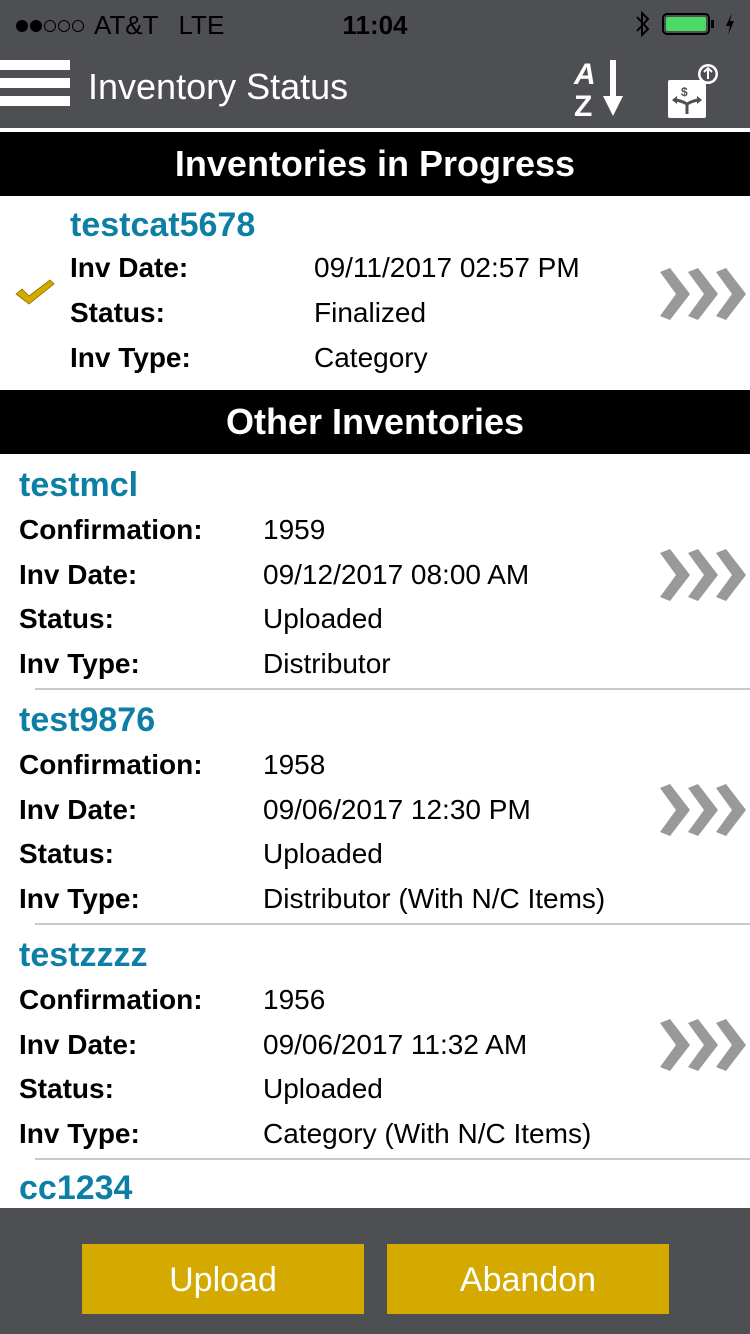 The image size is (750, 1334). Describe the element at coordinates (730, 24) in the screenshot. I see `charging-bolt-icon` at that location.